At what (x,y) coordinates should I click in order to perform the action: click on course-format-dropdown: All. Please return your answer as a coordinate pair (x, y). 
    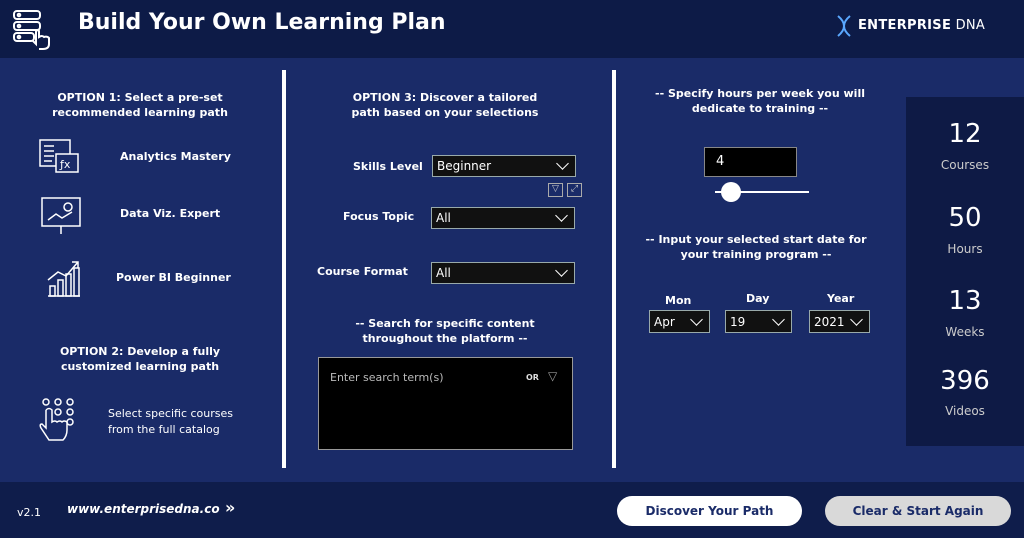
    Looking at the image, I should click on (503, 273).